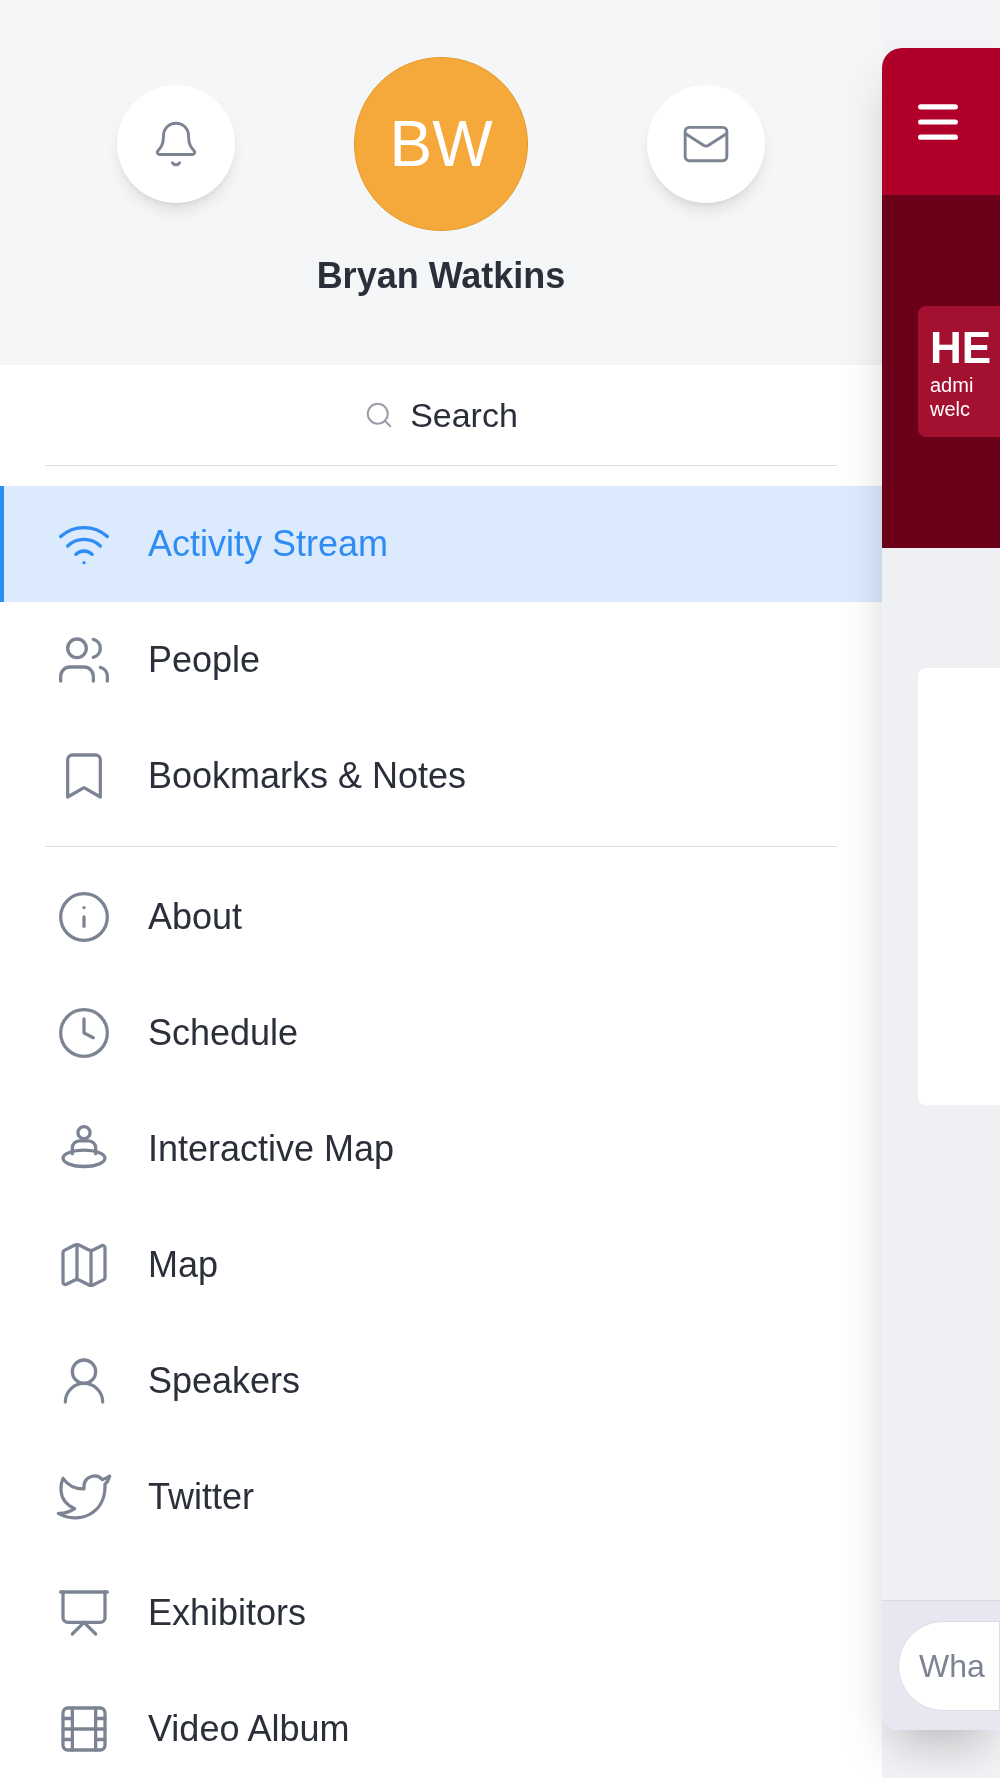 Image resolution: width=1000 pixels, height=1778 pixels. What do you see at coordinates (952, 384) in the screenshot?
I see `banner-text: admi` at bounding box center [952, 384].